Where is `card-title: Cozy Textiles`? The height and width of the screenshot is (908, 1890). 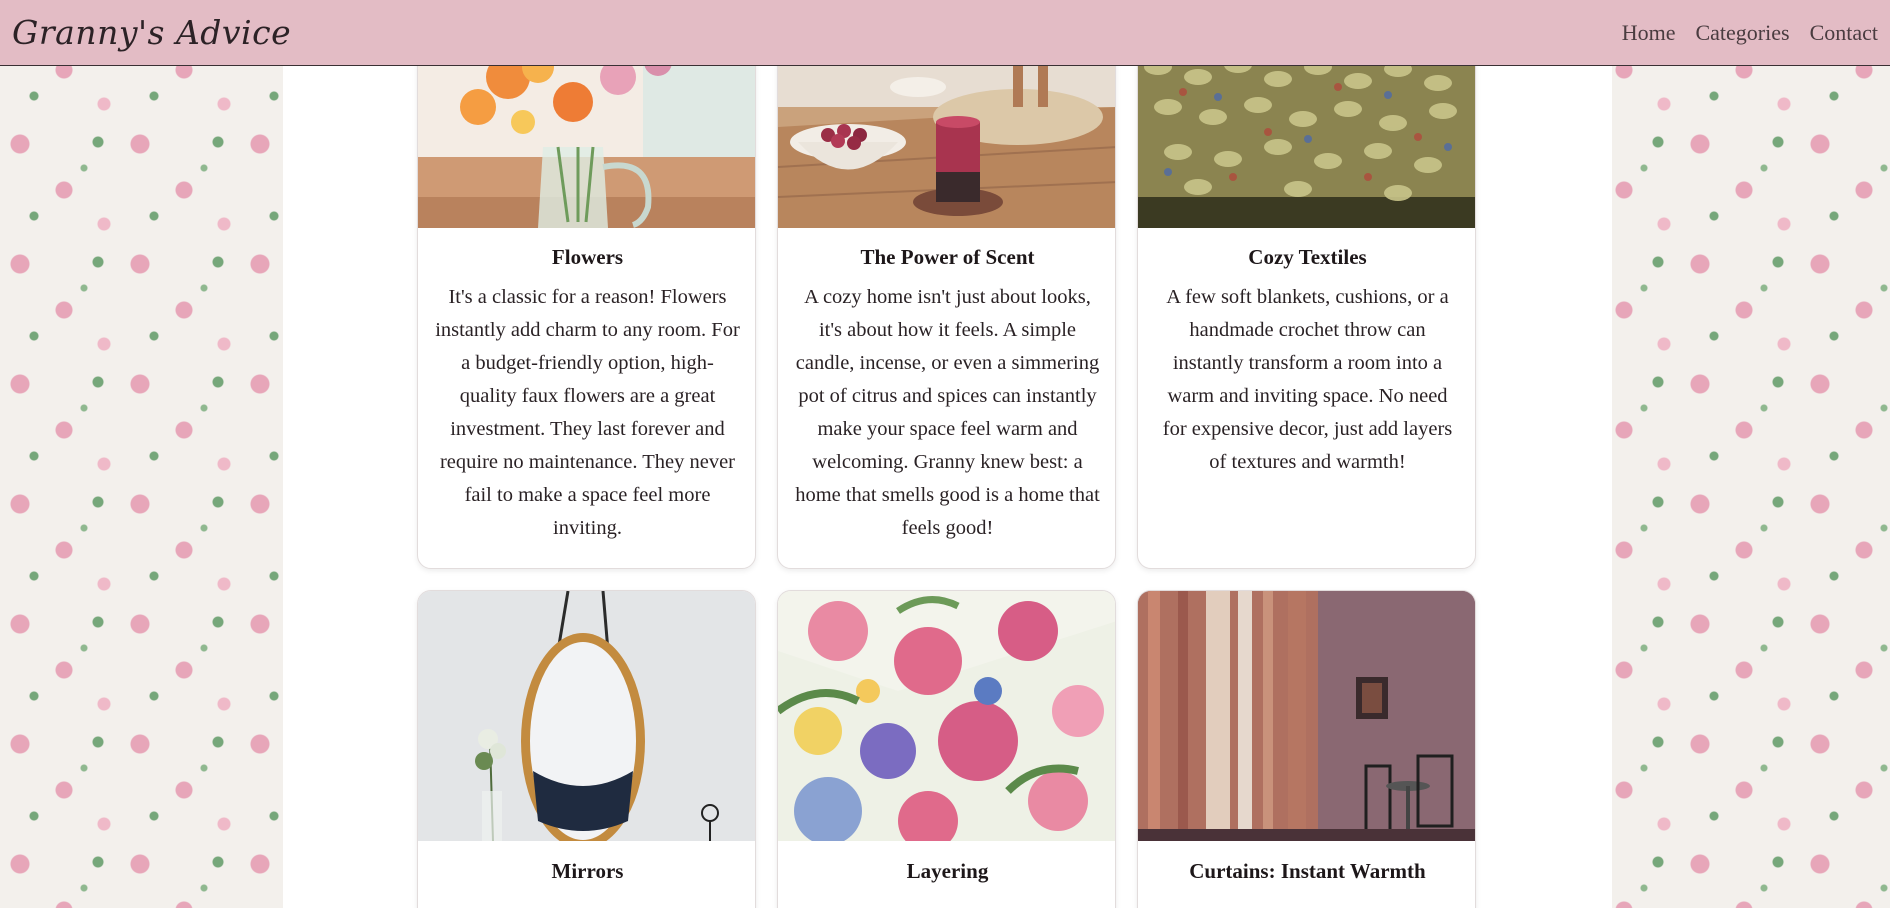
card-title: Cozy Textiles is located at coordinates (1307, 257).